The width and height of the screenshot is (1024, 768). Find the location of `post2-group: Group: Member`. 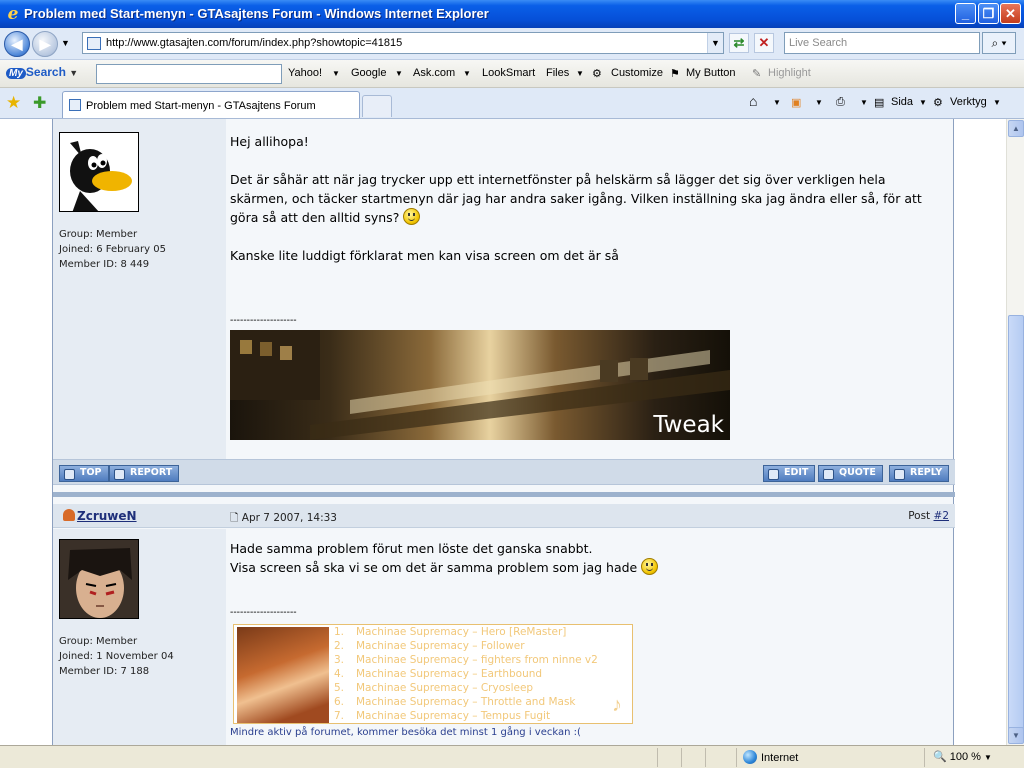

post2-group: Group: Member is located at coordinates (98, 641).